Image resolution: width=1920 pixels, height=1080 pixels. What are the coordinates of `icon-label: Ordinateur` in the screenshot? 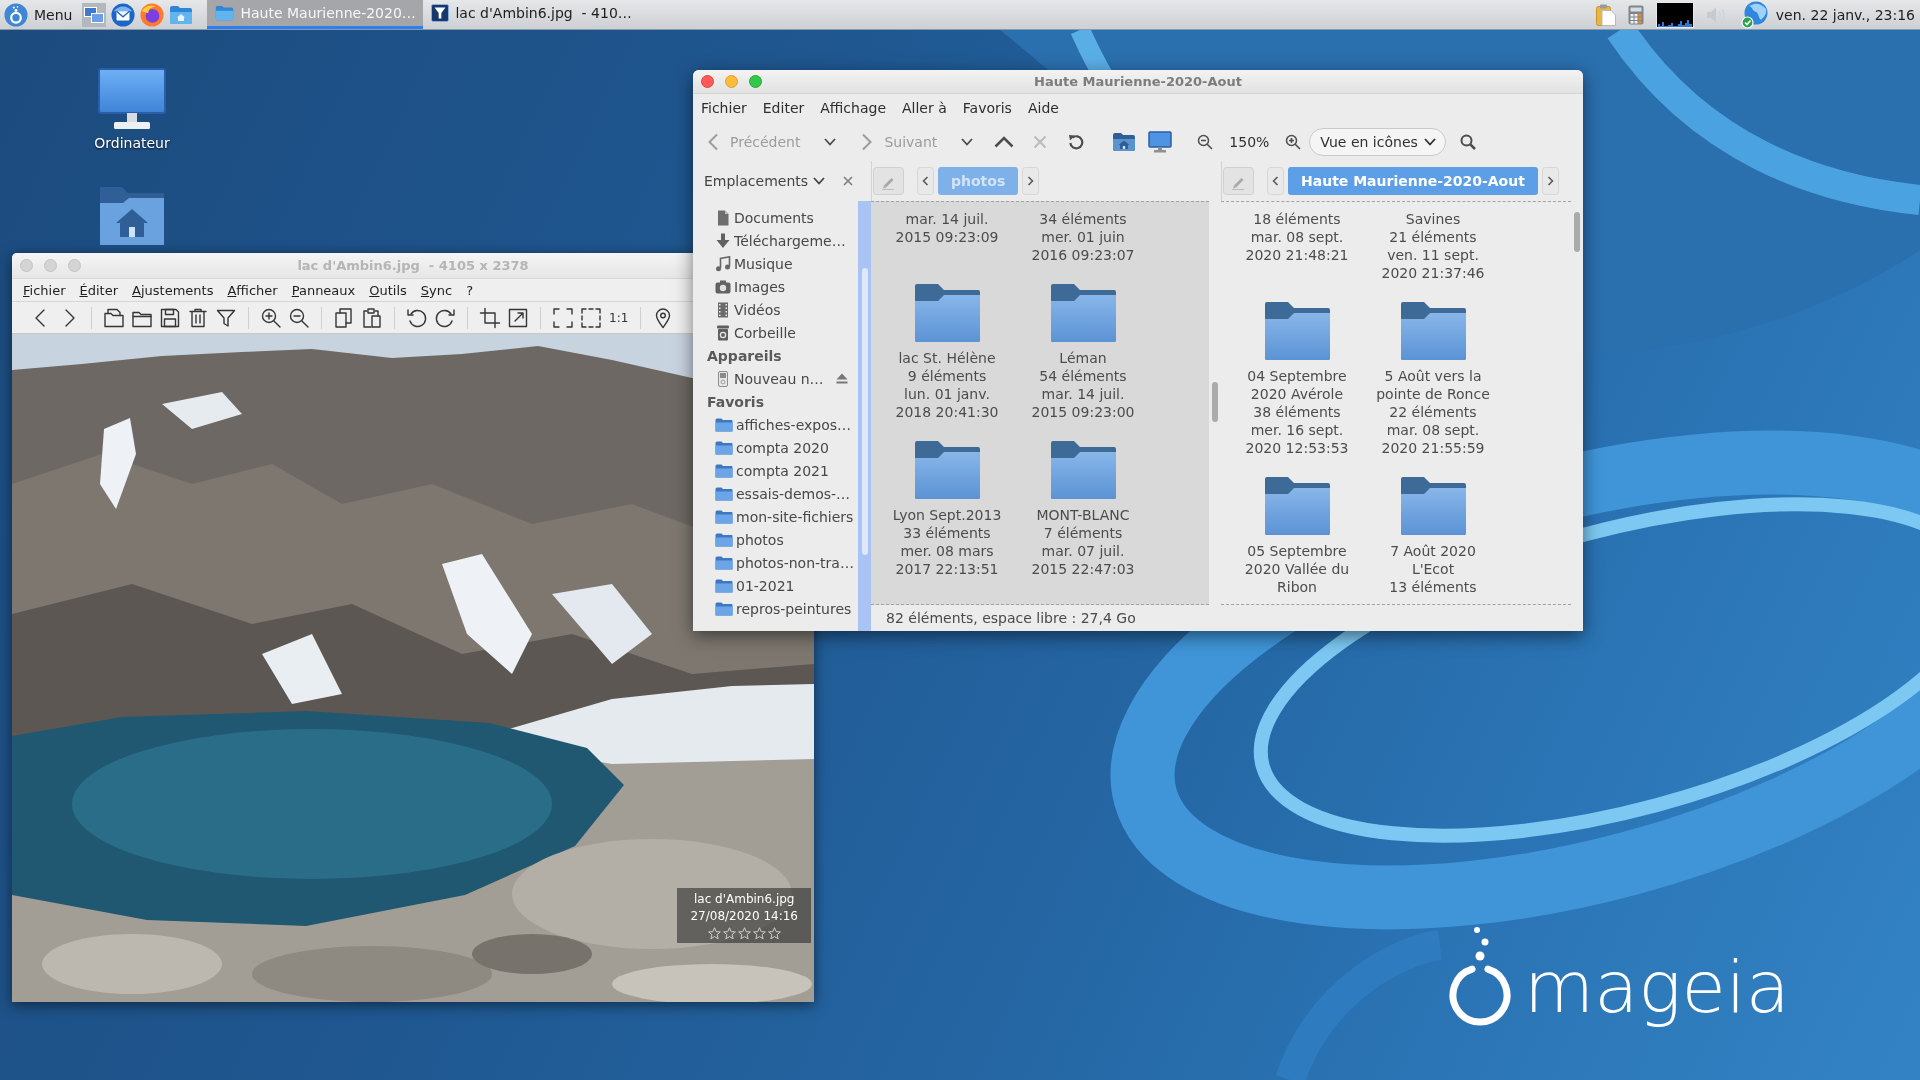 It's located at (132, 143).